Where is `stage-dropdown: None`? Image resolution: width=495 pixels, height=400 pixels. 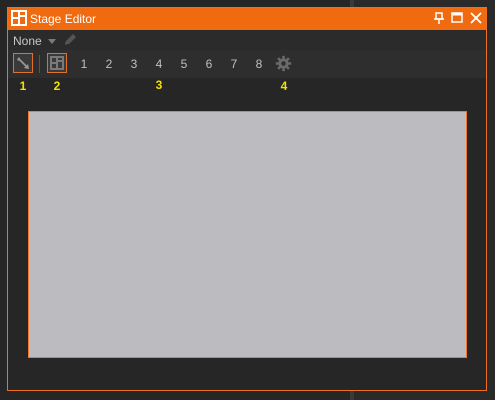 stage-dropdown: None is located at coordinates (35, 41).